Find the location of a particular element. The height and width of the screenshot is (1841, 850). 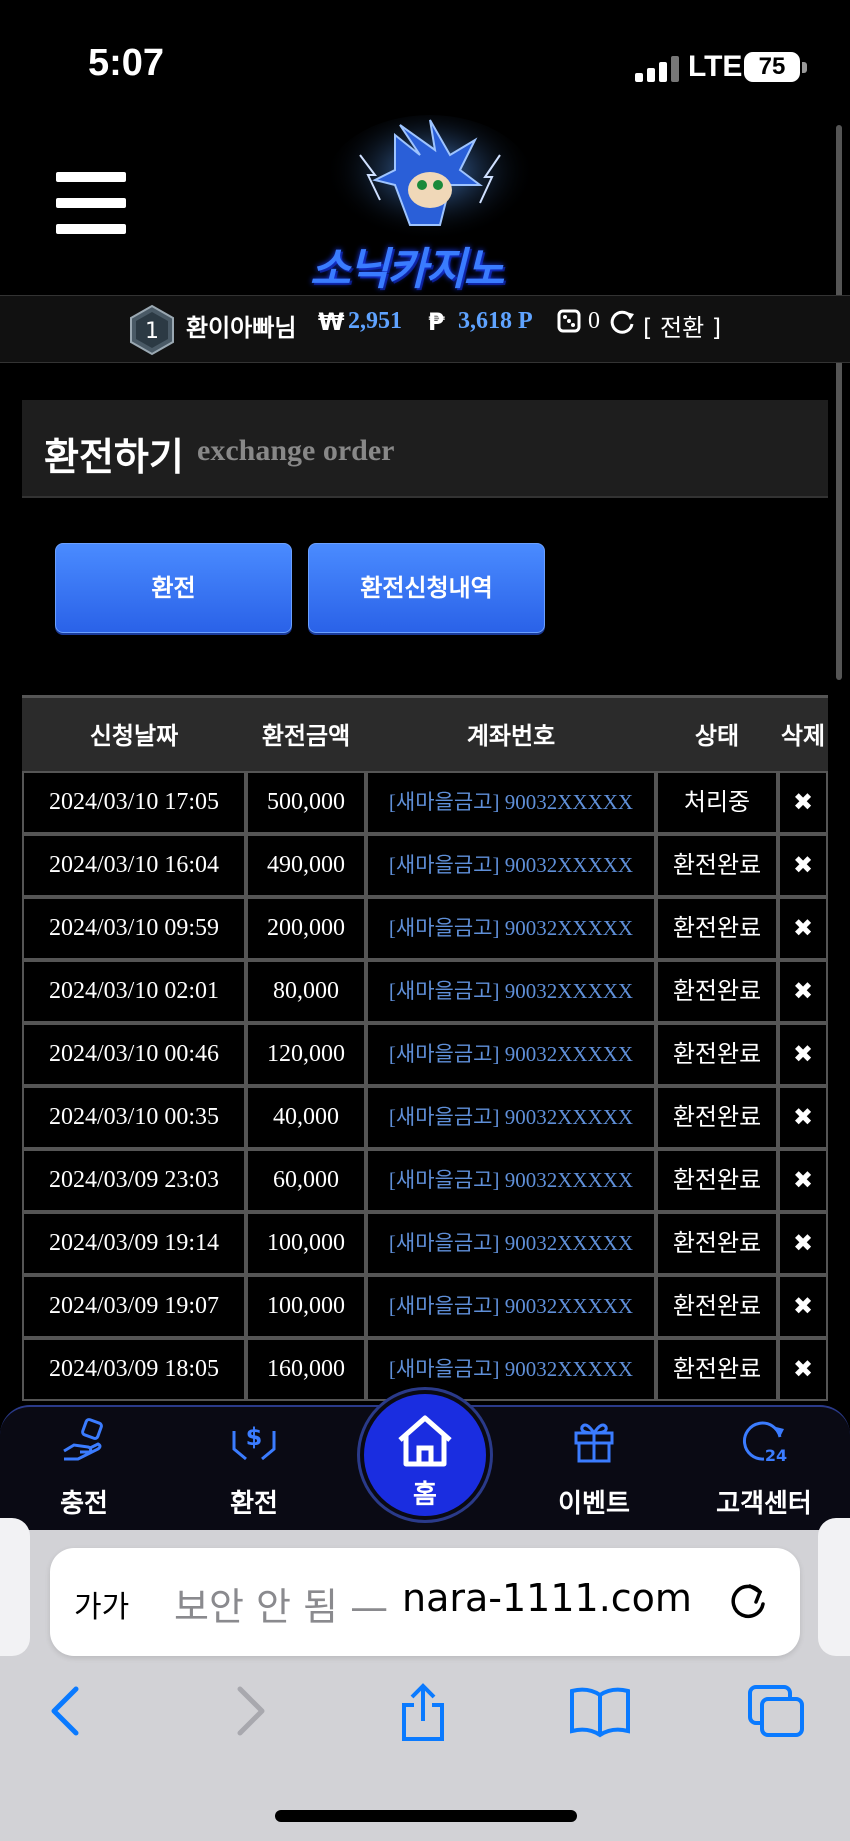

url-domain: nara-1111.com is located at coordinates (547, 1598).